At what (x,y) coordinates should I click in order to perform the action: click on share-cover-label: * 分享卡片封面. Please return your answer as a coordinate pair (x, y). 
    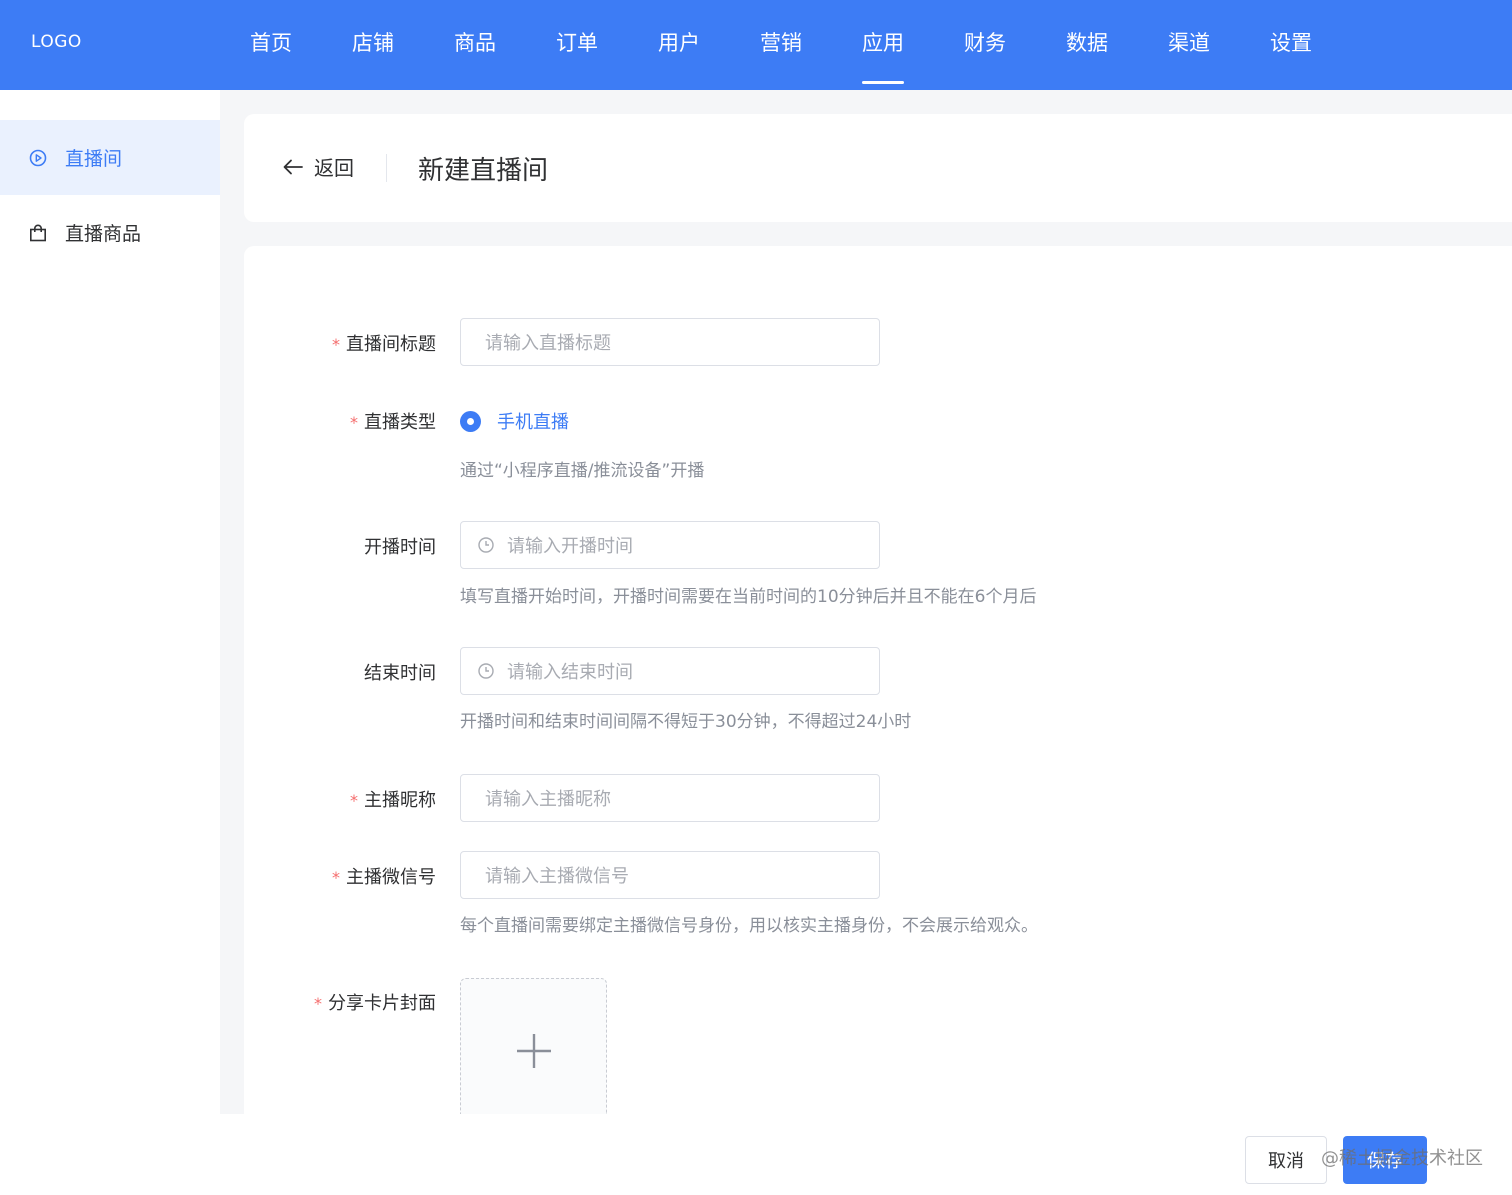
    Looking at the image, I should click on (375, 1003).